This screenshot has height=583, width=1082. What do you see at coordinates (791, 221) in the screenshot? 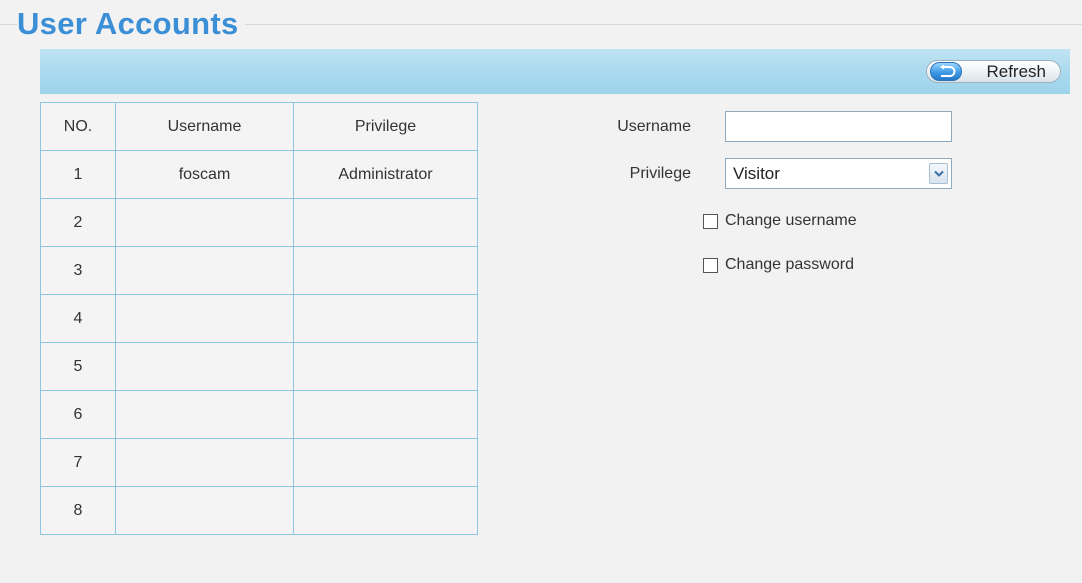
I see `change-username-label: Change username` at bounding box center [791, 221].